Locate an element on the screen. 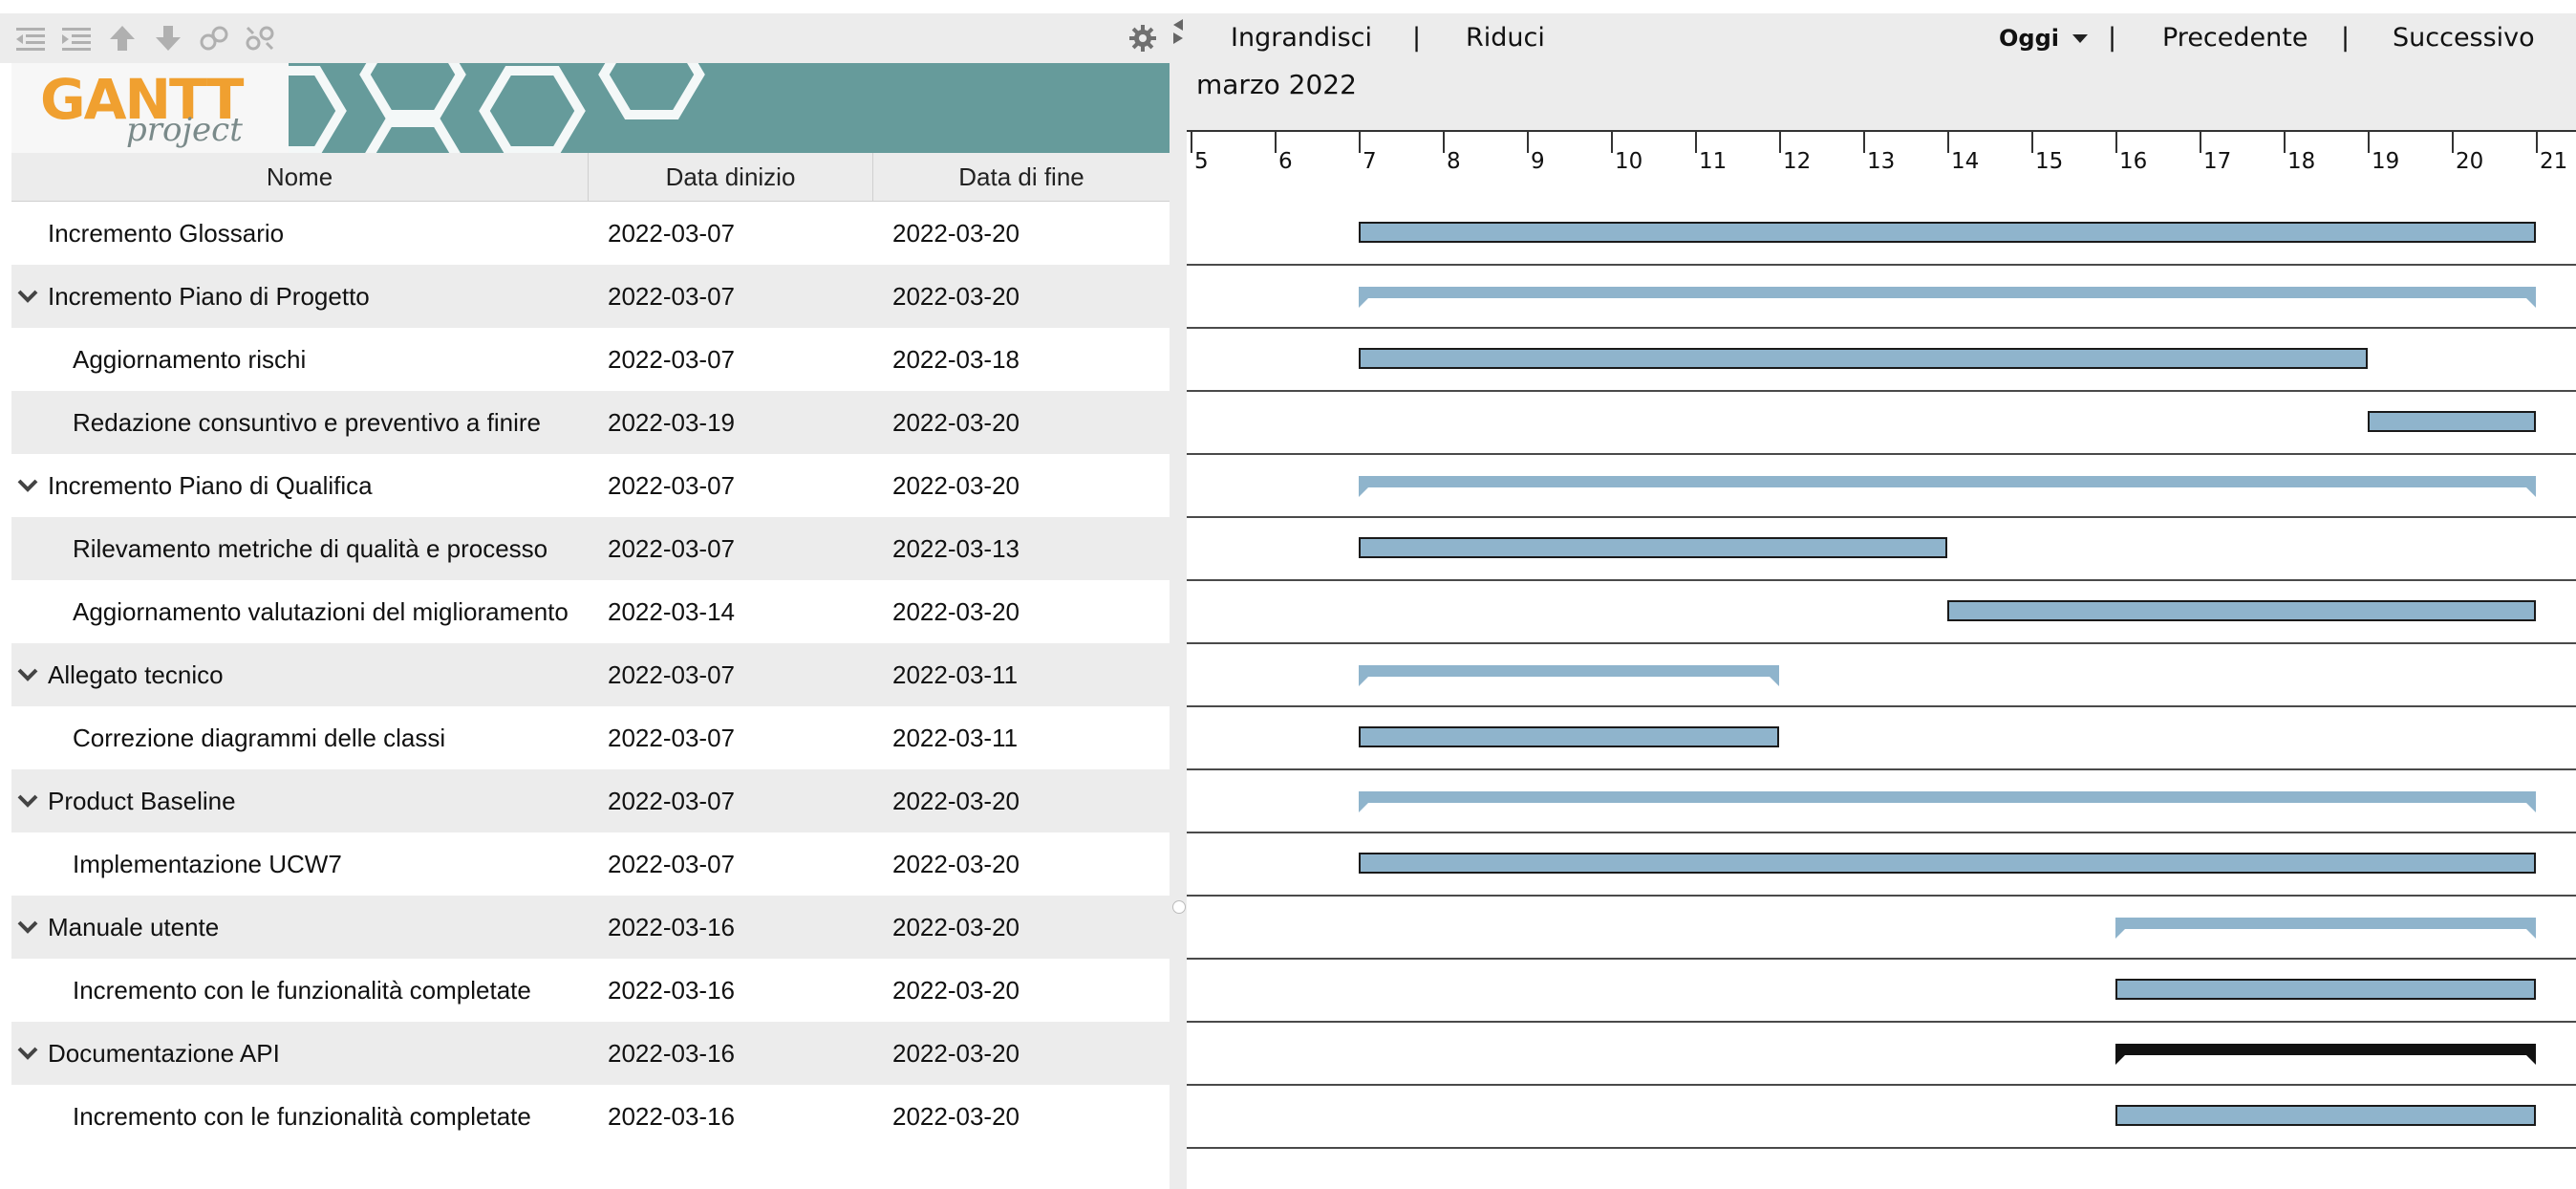 This screenshot has height=1189, width=2576. link-button is located at coordinates (214, 38).